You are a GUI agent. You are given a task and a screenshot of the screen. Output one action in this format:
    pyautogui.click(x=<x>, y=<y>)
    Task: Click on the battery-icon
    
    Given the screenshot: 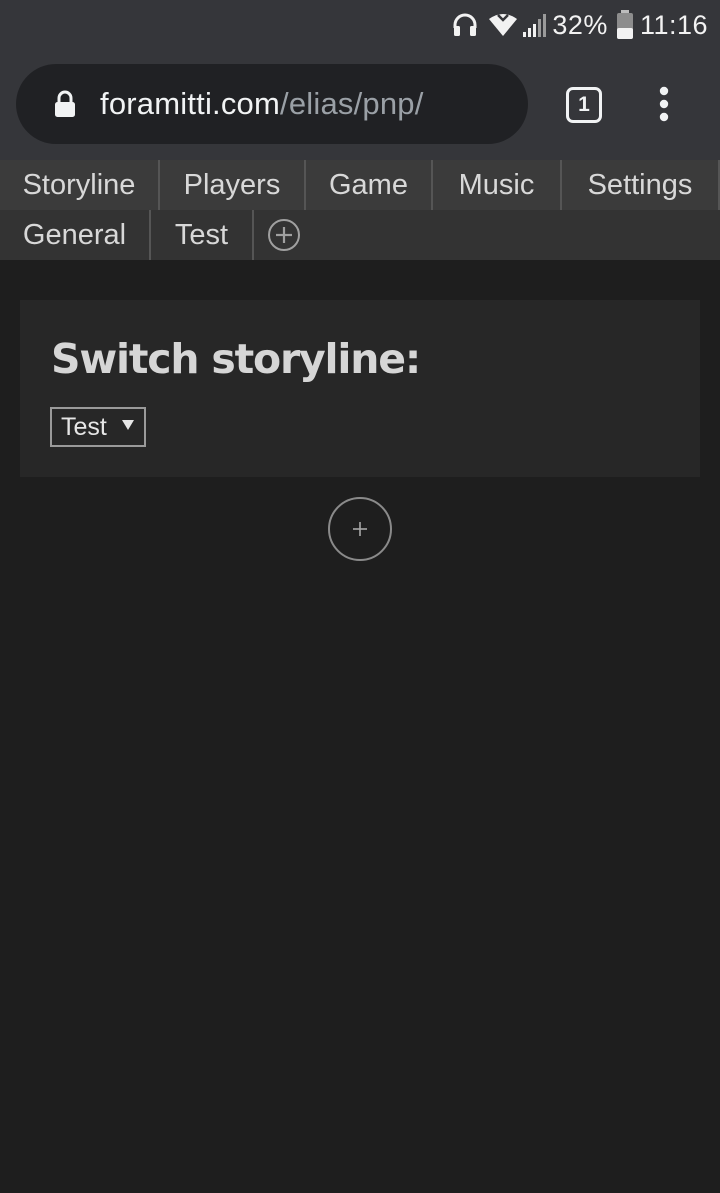 What is the action you would take?
    pyautogui.click(x=624, y=24)
    